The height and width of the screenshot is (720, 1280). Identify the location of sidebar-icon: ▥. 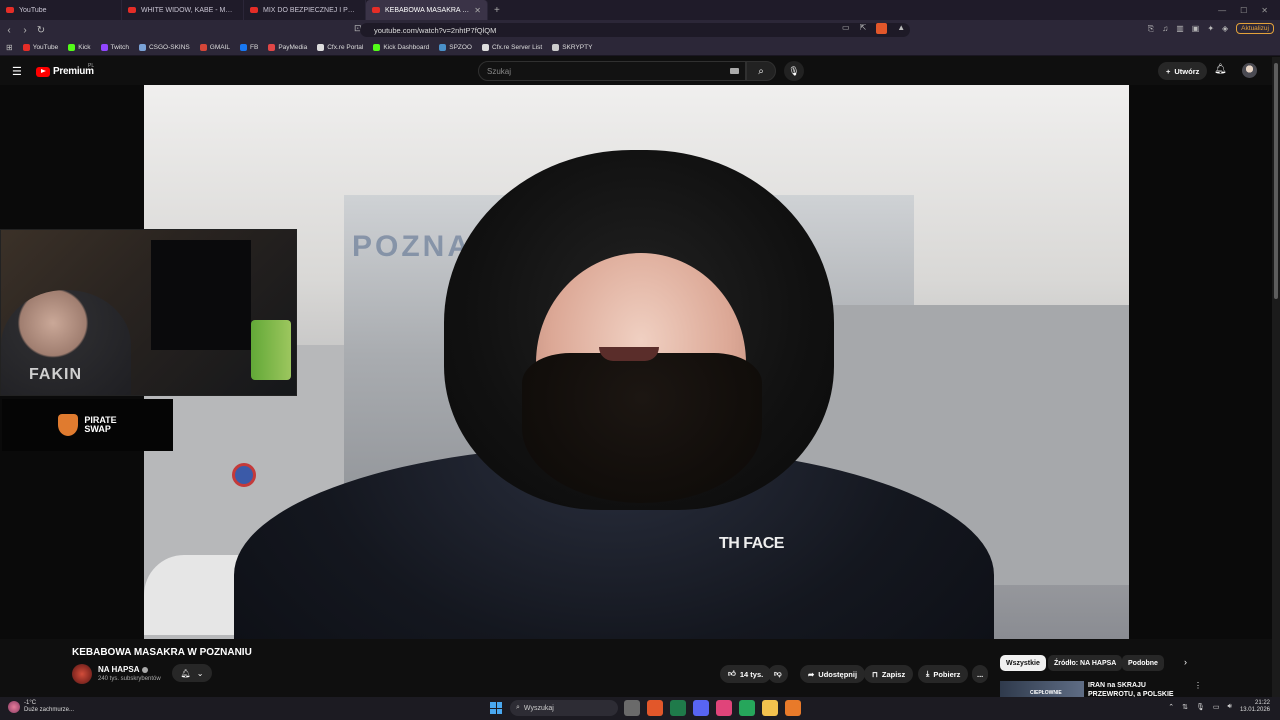
(1180, 28).